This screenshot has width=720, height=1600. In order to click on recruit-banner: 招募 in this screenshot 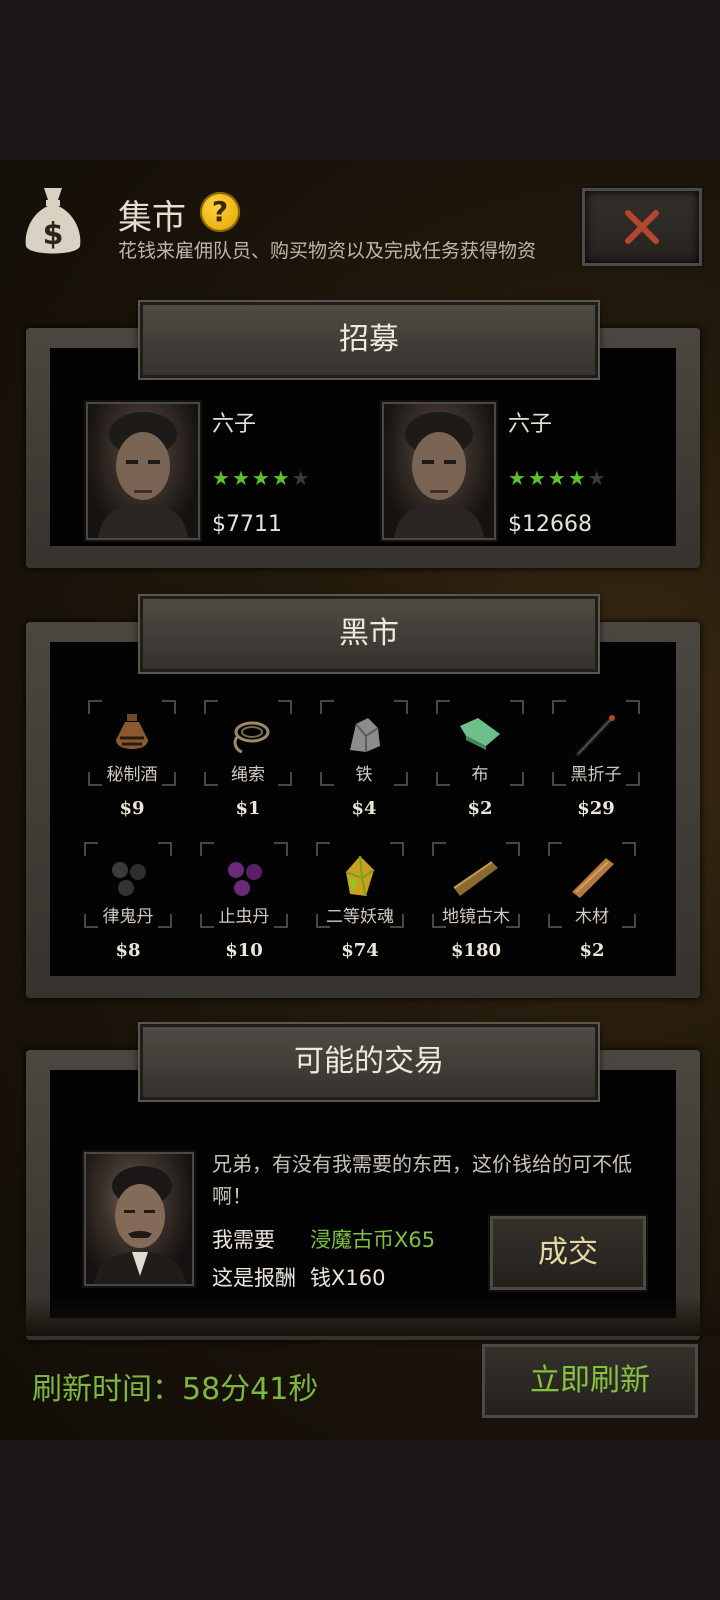, I will do `click(369, 340)`.